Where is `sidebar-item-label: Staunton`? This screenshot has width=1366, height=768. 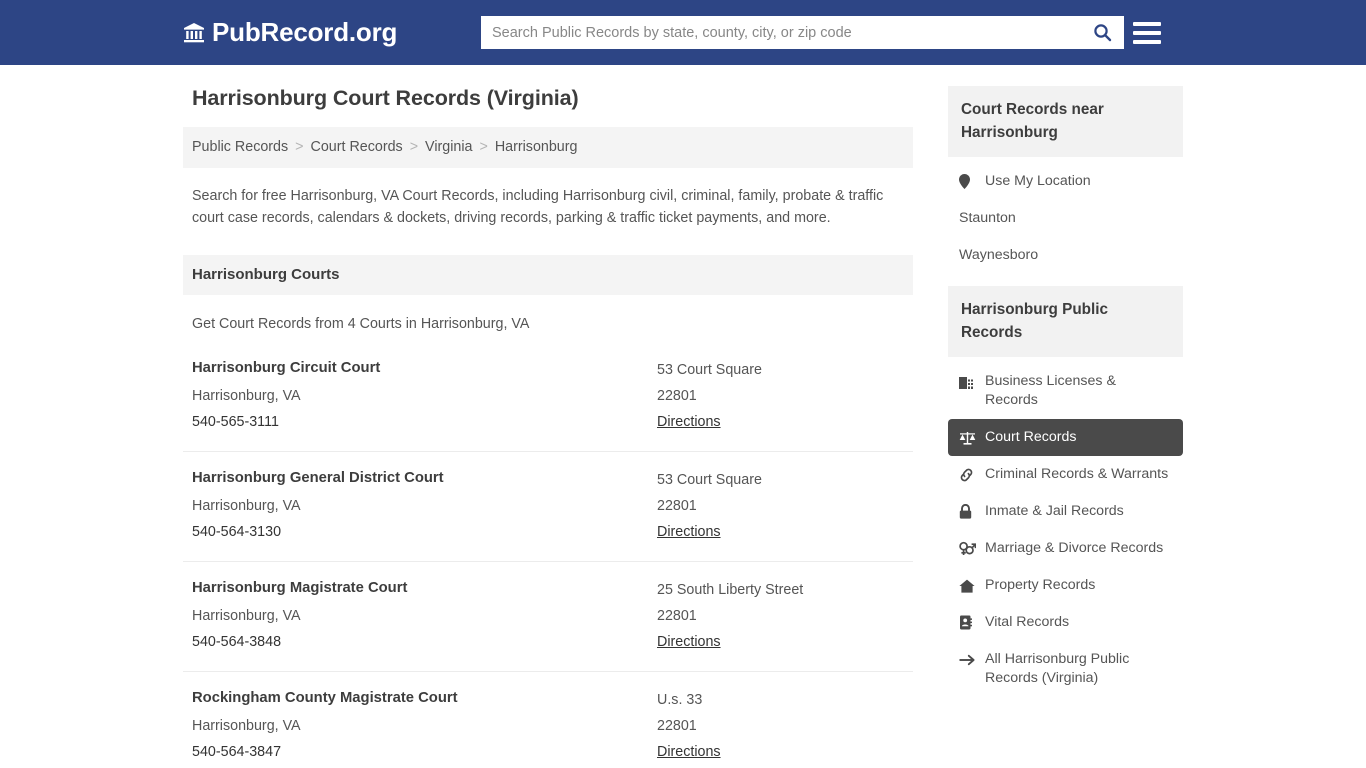
sidebar-item-label: Staunton is located at coordinates (987, 218).